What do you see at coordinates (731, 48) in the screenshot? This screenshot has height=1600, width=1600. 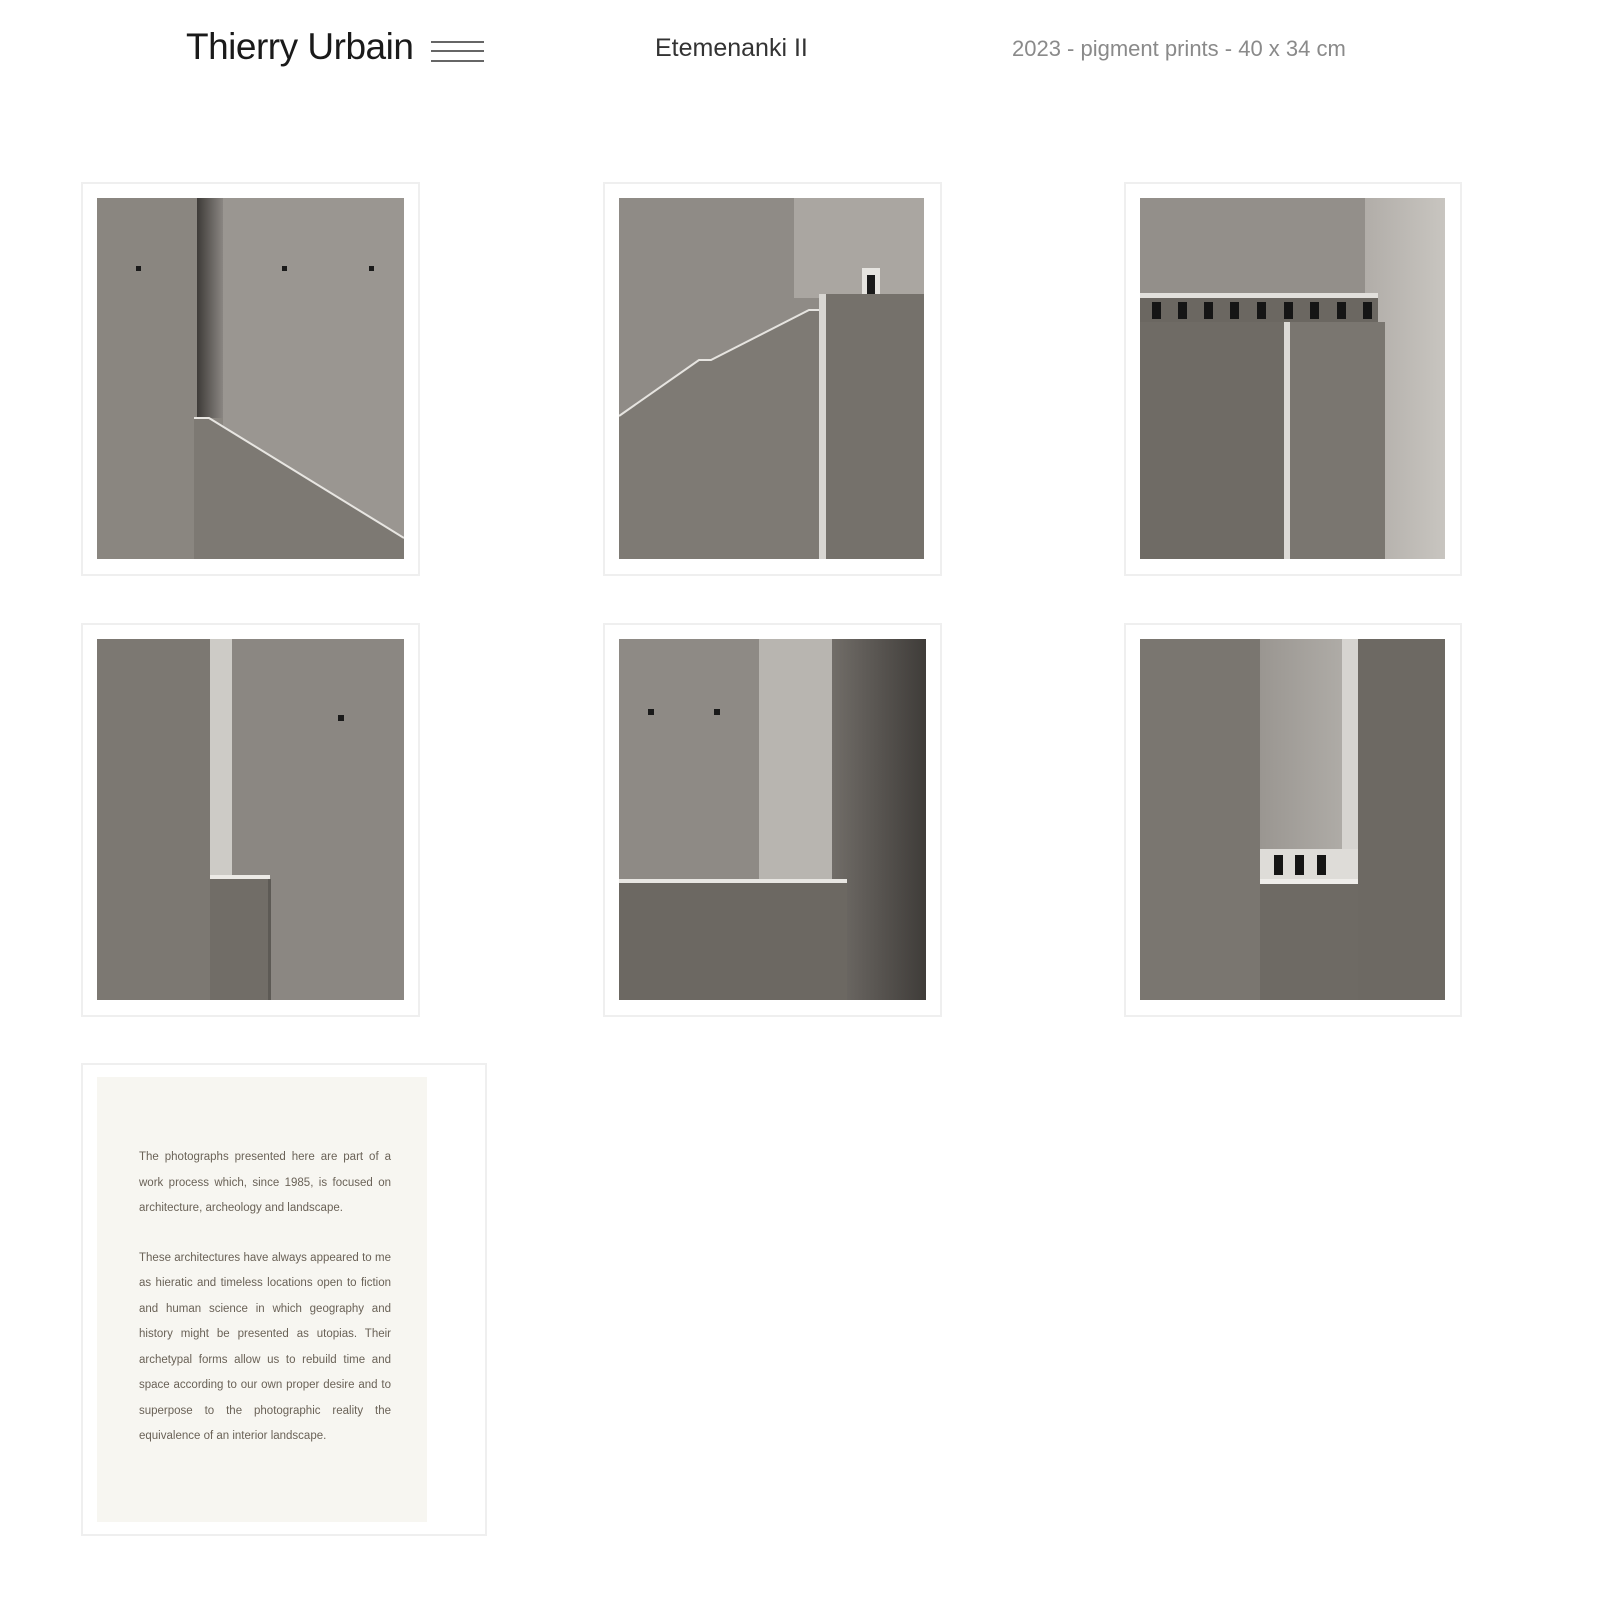 I see `series-title: Etemenanki II` at bounding box center [731, 48].